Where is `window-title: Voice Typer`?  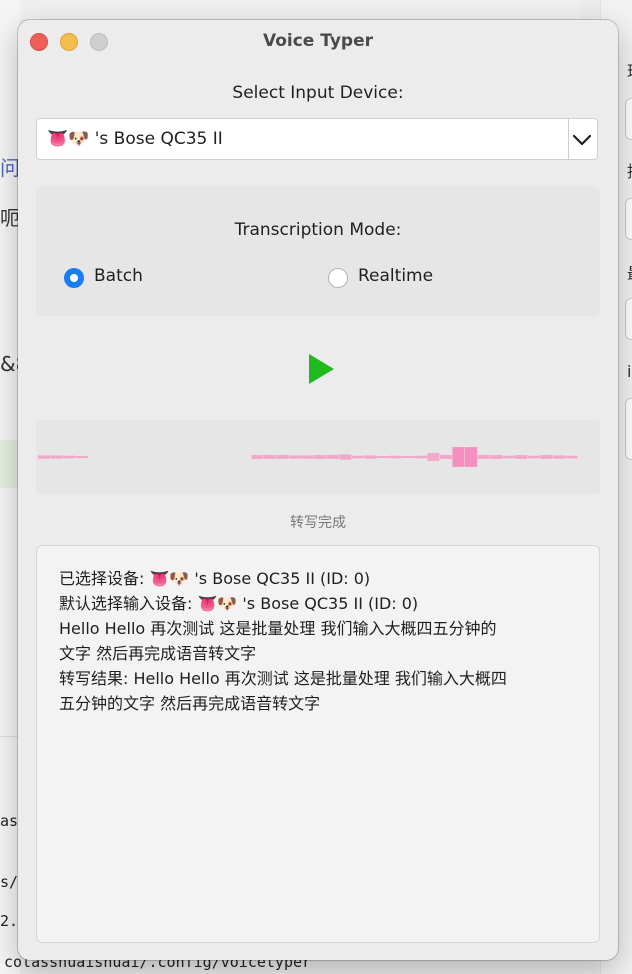 window-title: Voice Typer is located at coordinates (317, 41).